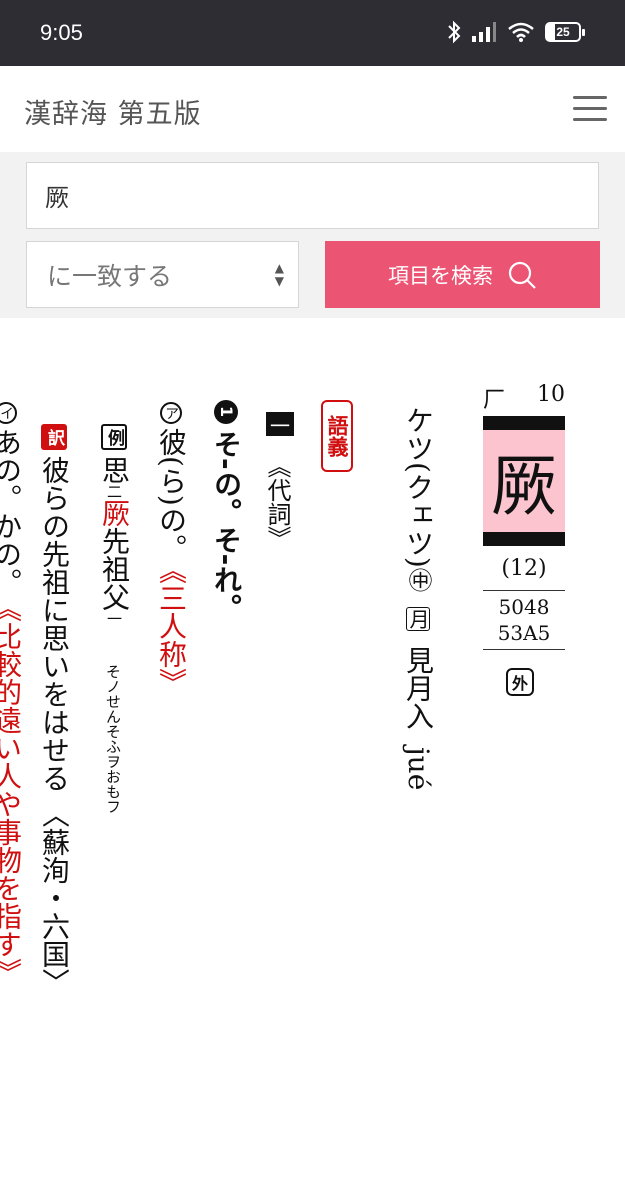  I want to click on example-headword: 厥, so click(114, 513).